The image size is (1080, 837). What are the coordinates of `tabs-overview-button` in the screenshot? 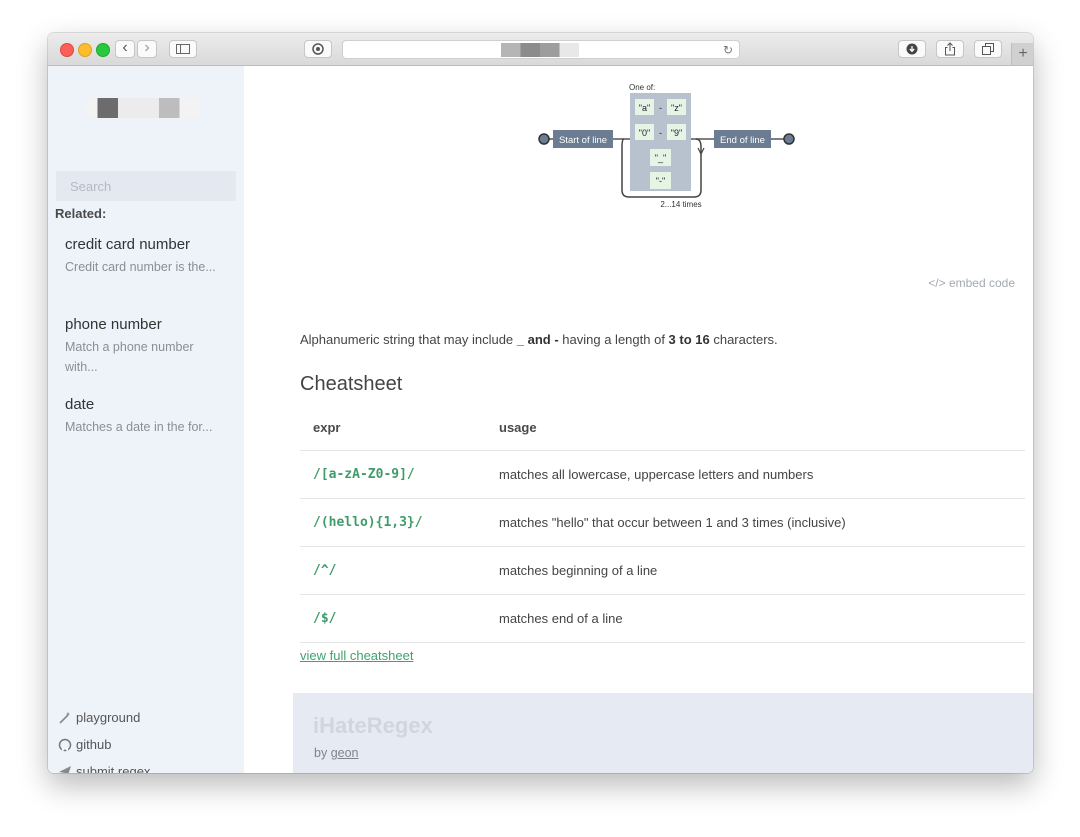 It's located at (988, 49).